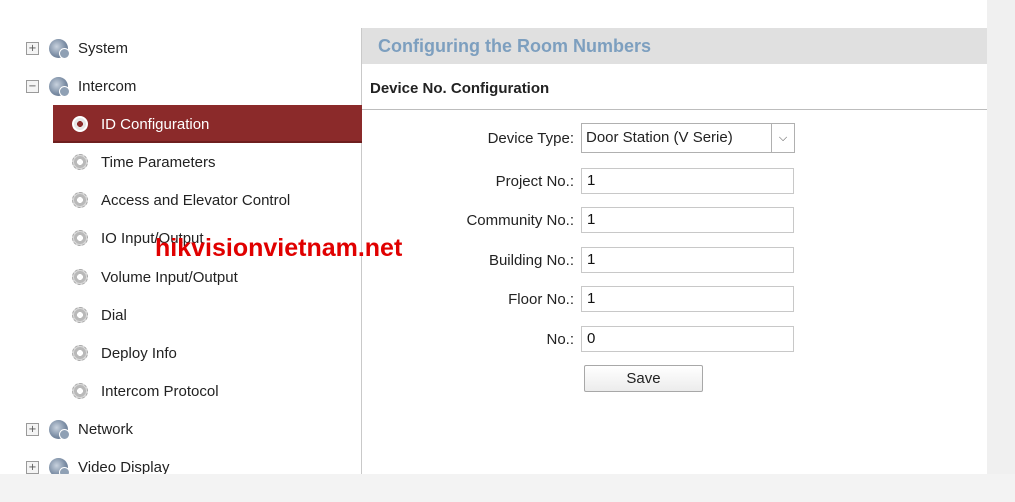 This screenshot has height=502, width=1015. I want to click on tree-item-label: Volume Input/Output, so click(169, 277).